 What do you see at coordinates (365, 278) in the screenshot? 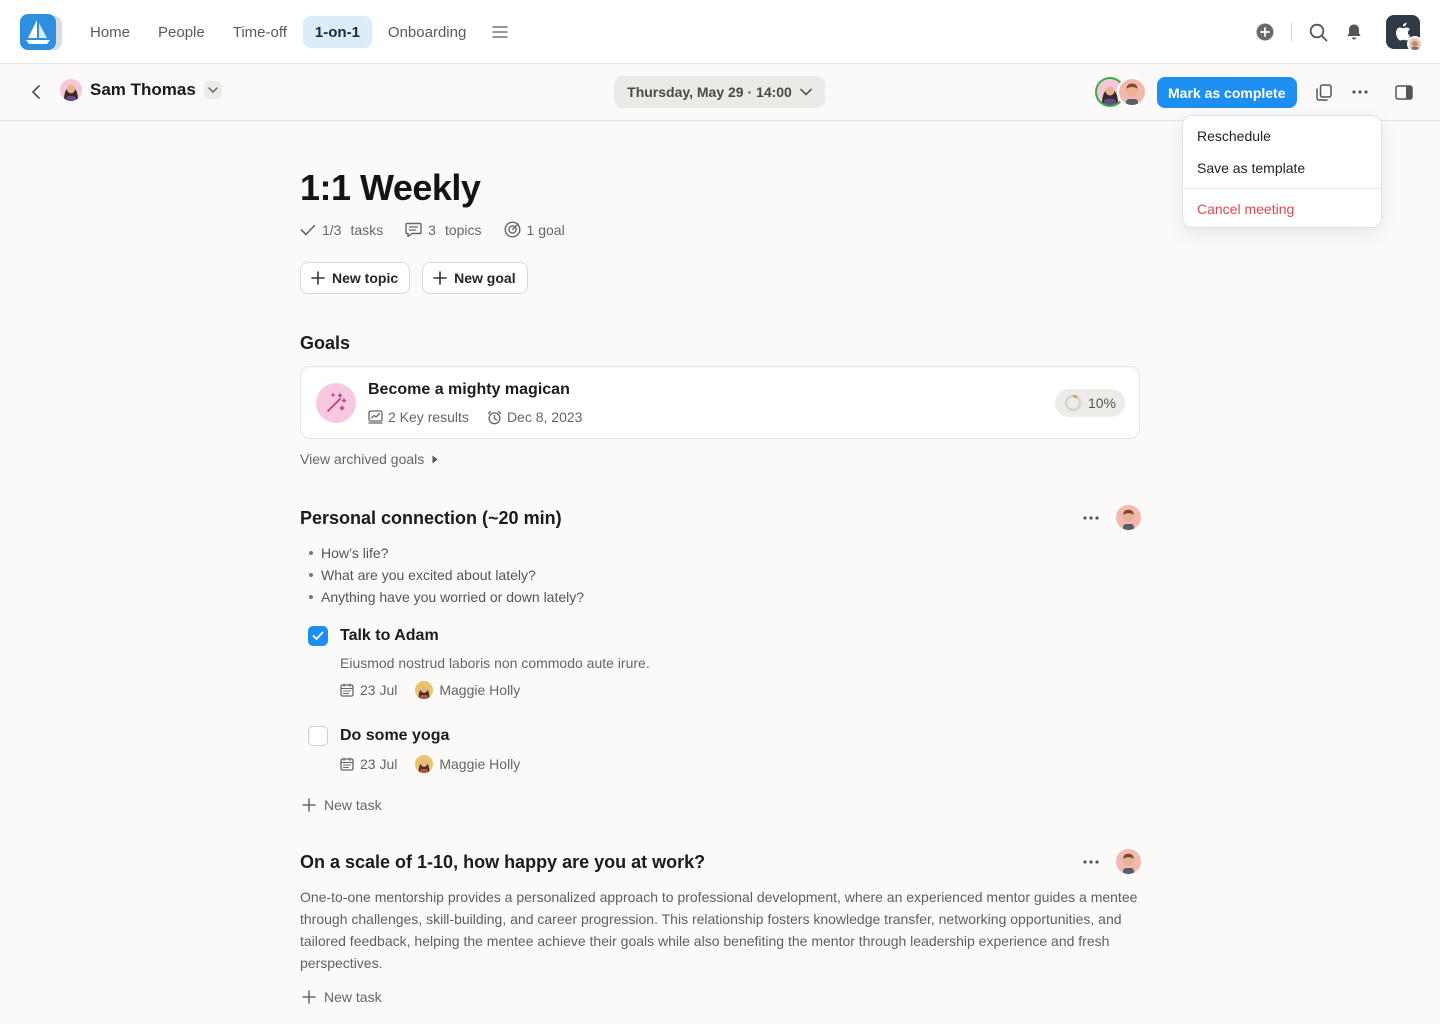
I see `new-topic-label: New topic` at bounding box center [365, 278].